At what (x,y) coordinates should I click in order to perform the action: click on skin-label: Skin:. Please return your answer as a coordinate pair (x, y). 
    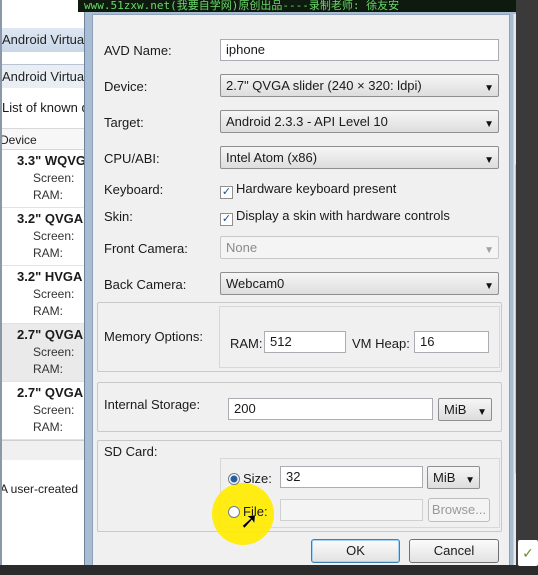
    Looking at the image, I should click on (118, 216).